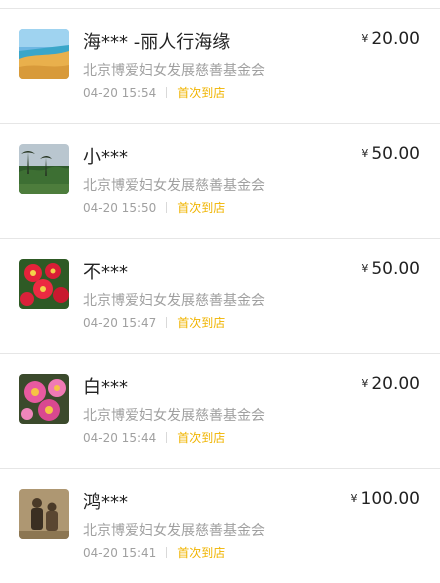 This screenshot has height=583, width=440. What do you see at coordinates (157, 42) in the screenshot?
I see `donor-name: 海*** -丽人行海缘` at bounding box center [157, 42].